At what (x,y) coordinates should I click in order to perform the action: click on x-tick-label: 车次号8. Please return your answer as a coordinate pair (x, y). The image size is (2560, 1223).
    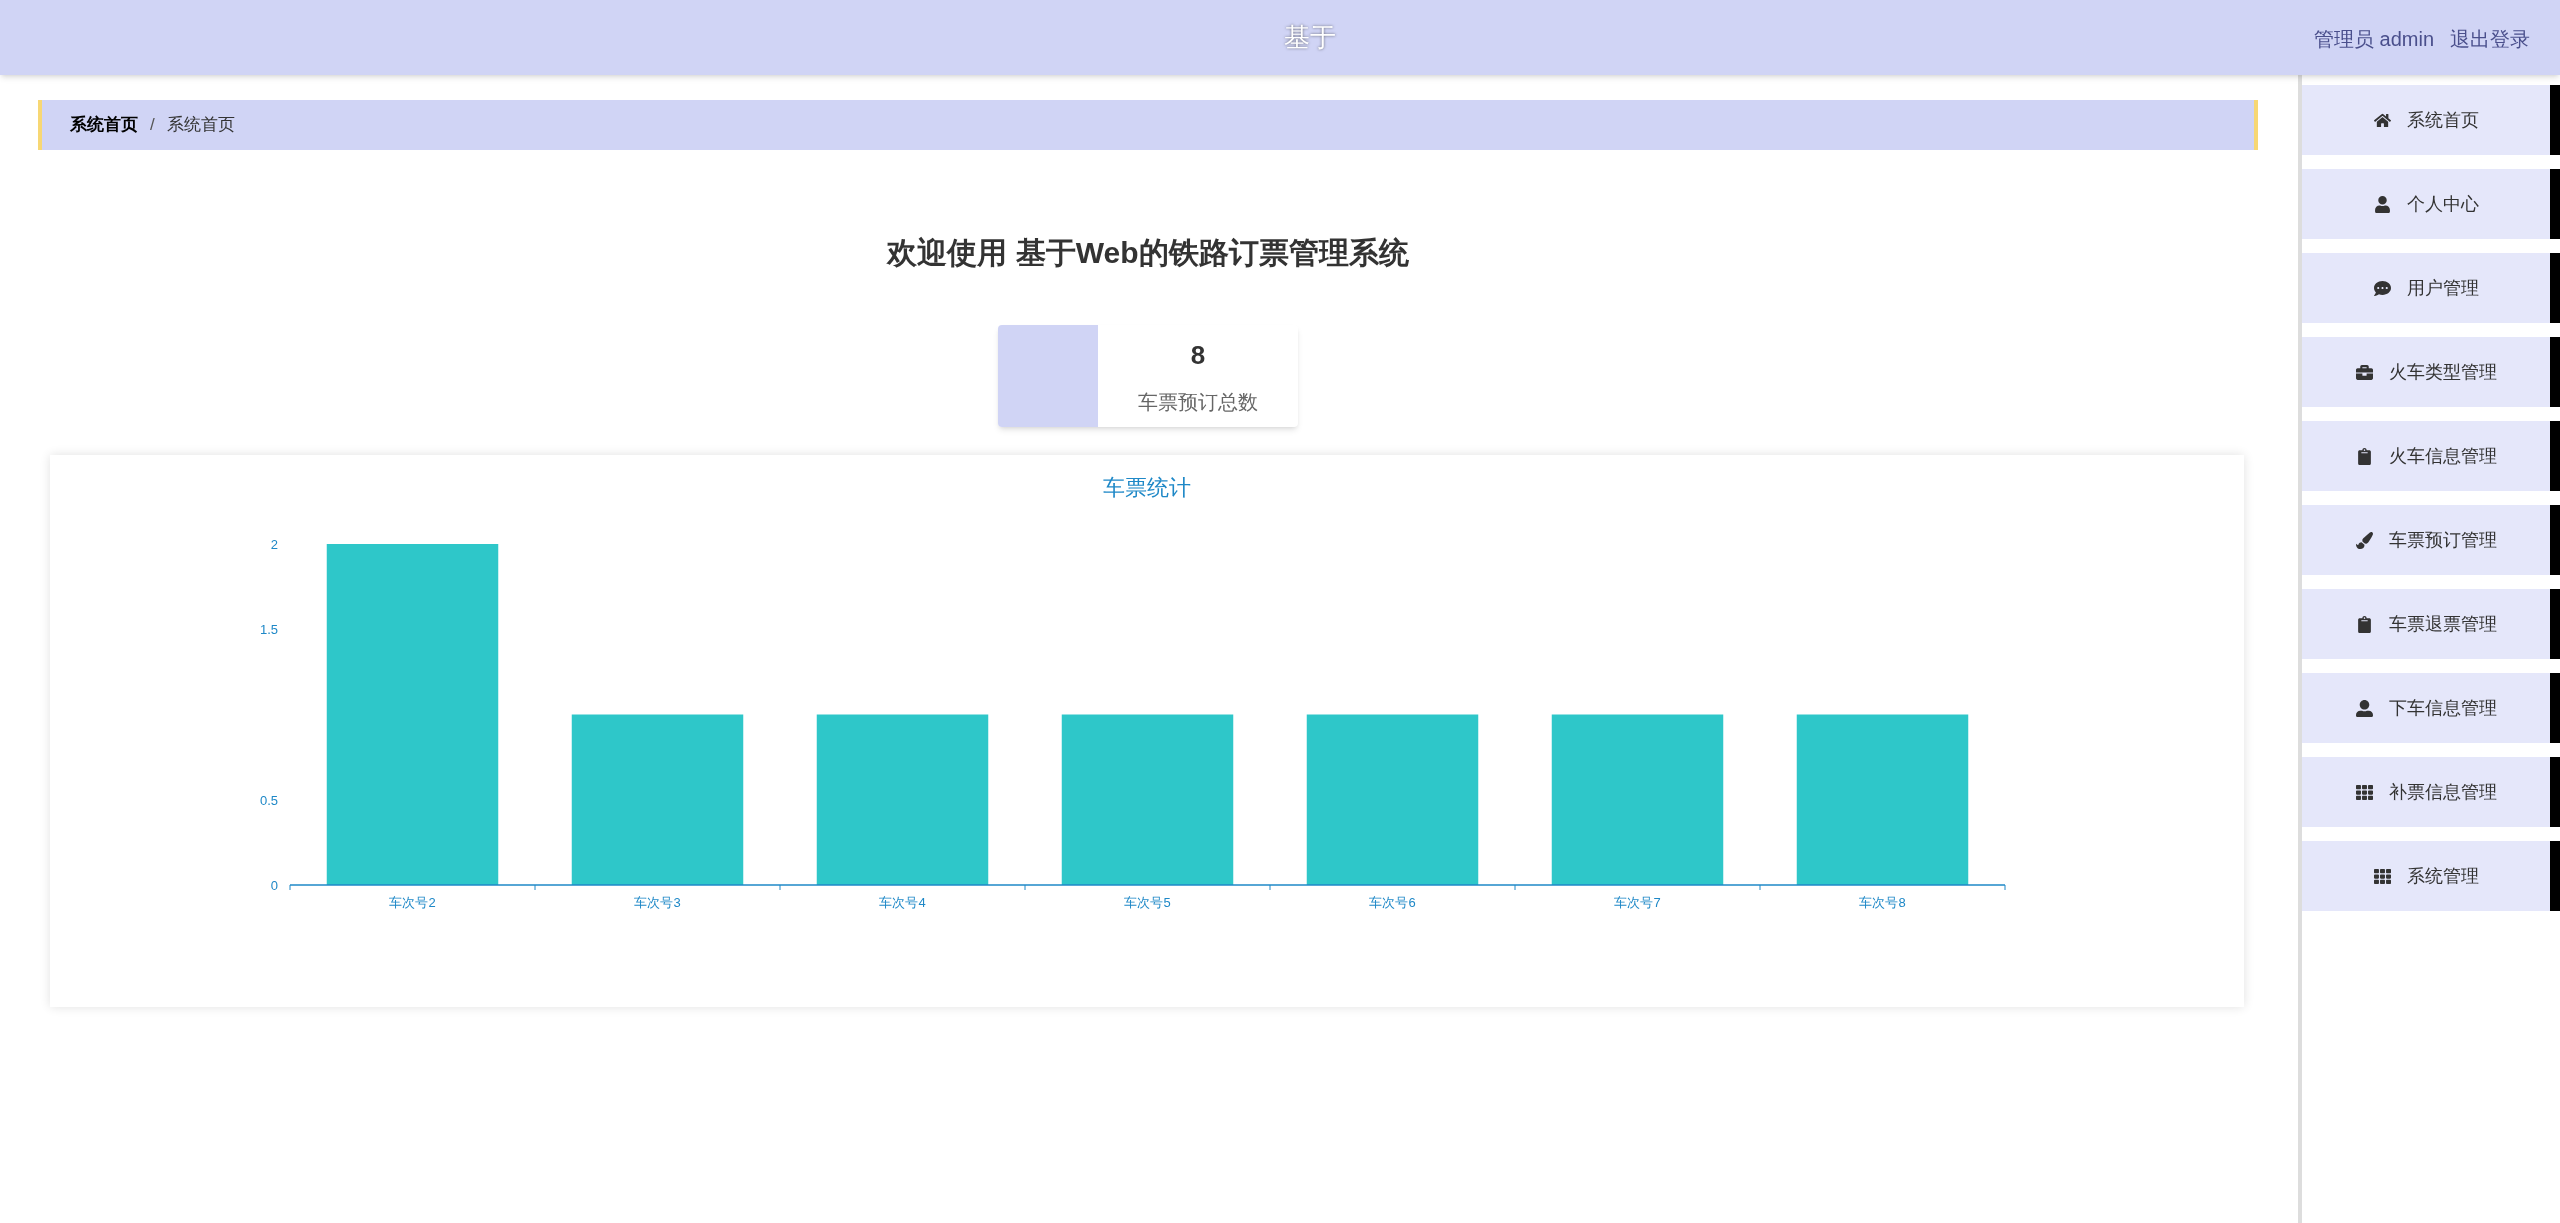
    Looking at the image, I should click on (1882, 902).